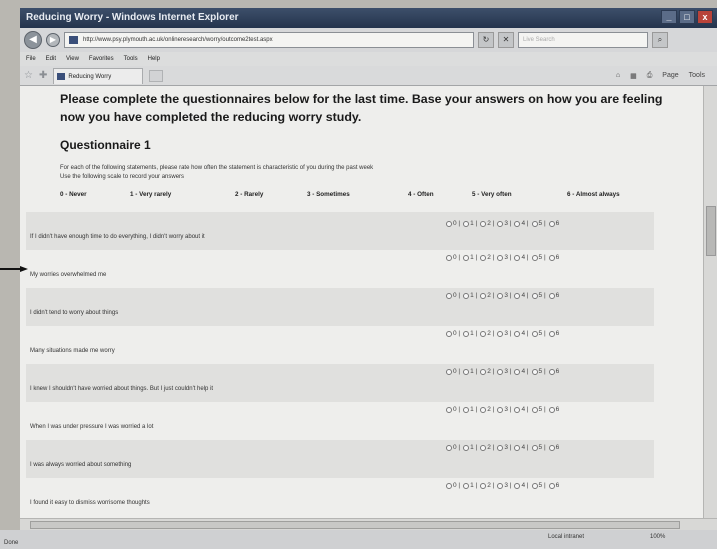  Describe the element at coordinates (53, 40) in the screenshot. I see `forward-button: ▶` at that location.